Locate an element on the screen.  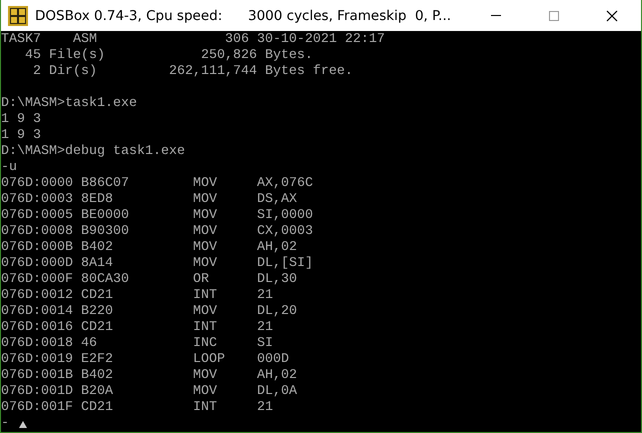
address-text: 076D:001F is located at coordinates (37, 408).